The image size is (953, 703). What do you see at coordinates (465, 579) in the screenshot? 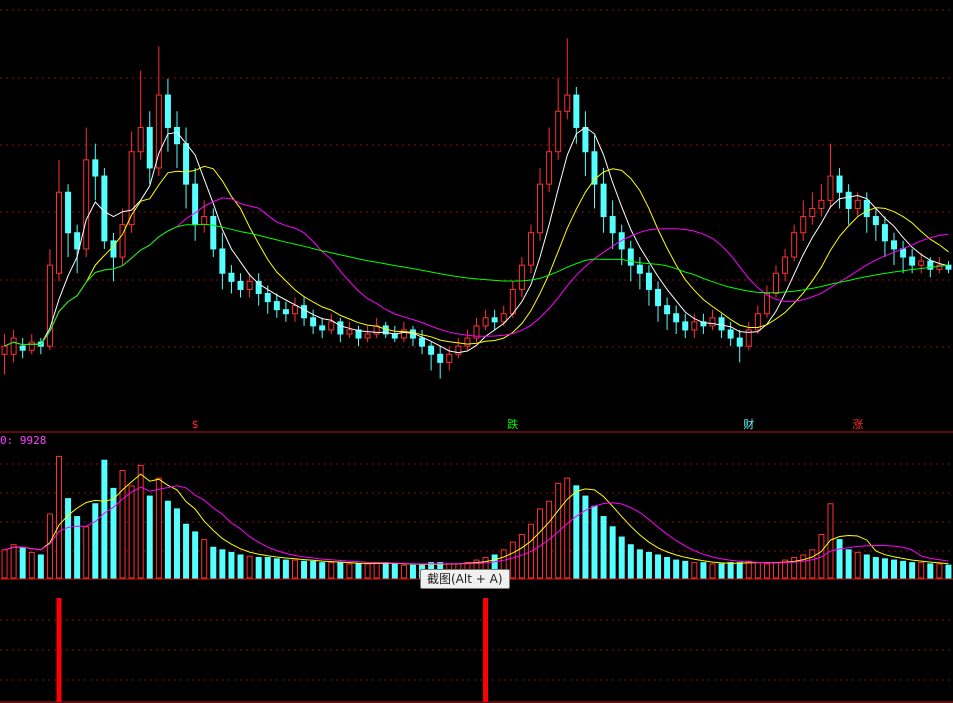
I see `screenshot-tooltip: 截图(Alt + A)` at bounding box center [465, 579].